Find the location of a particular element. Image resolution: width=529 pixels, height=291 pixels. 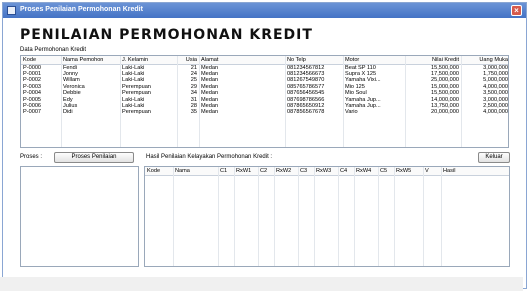

column-header: C3 is located at coordinates (306, 171).